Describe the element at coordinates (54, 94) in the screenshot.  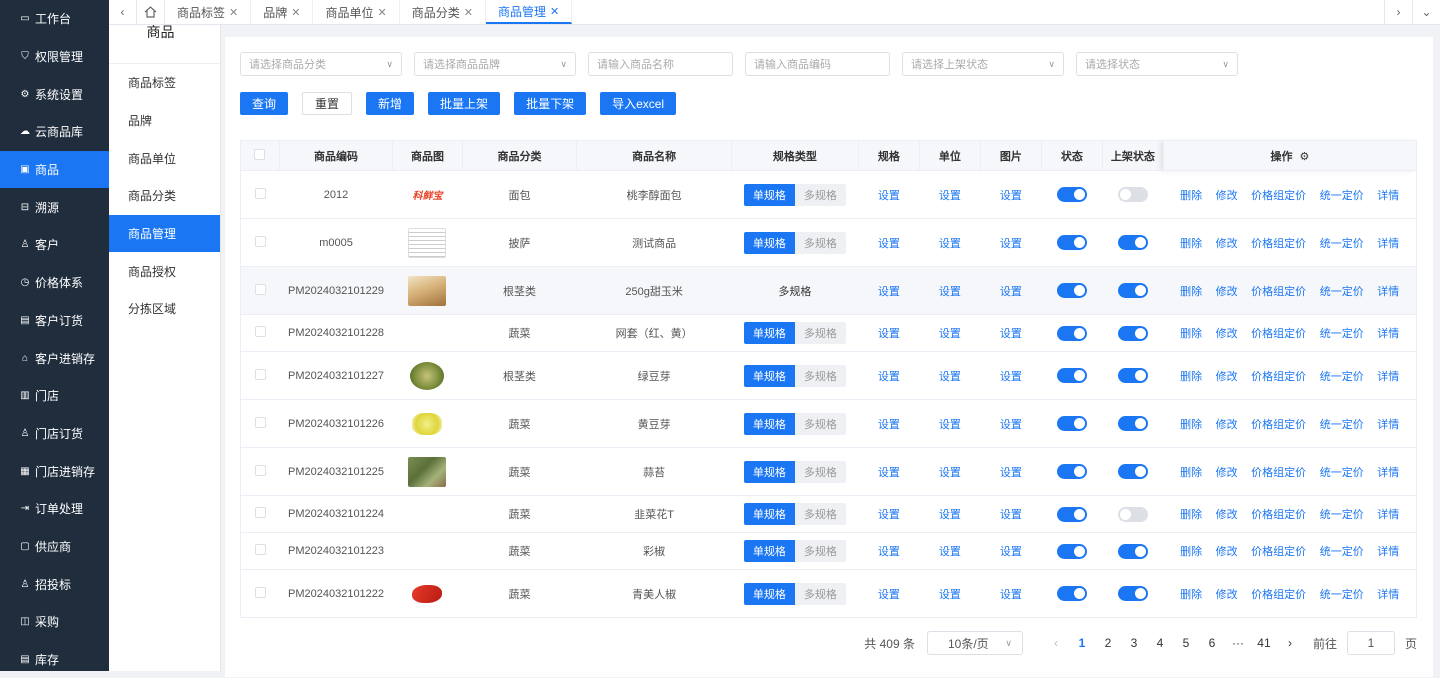
I see `sidebar-item-2: ⚙ 系统设置` at that location.